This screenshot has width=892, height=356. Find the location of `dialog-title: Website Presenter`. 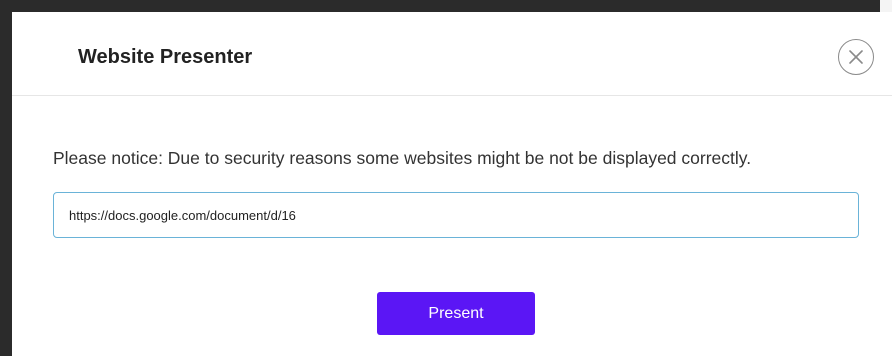

dialog-title: Website Presenter is located at coordinates (165, 57).